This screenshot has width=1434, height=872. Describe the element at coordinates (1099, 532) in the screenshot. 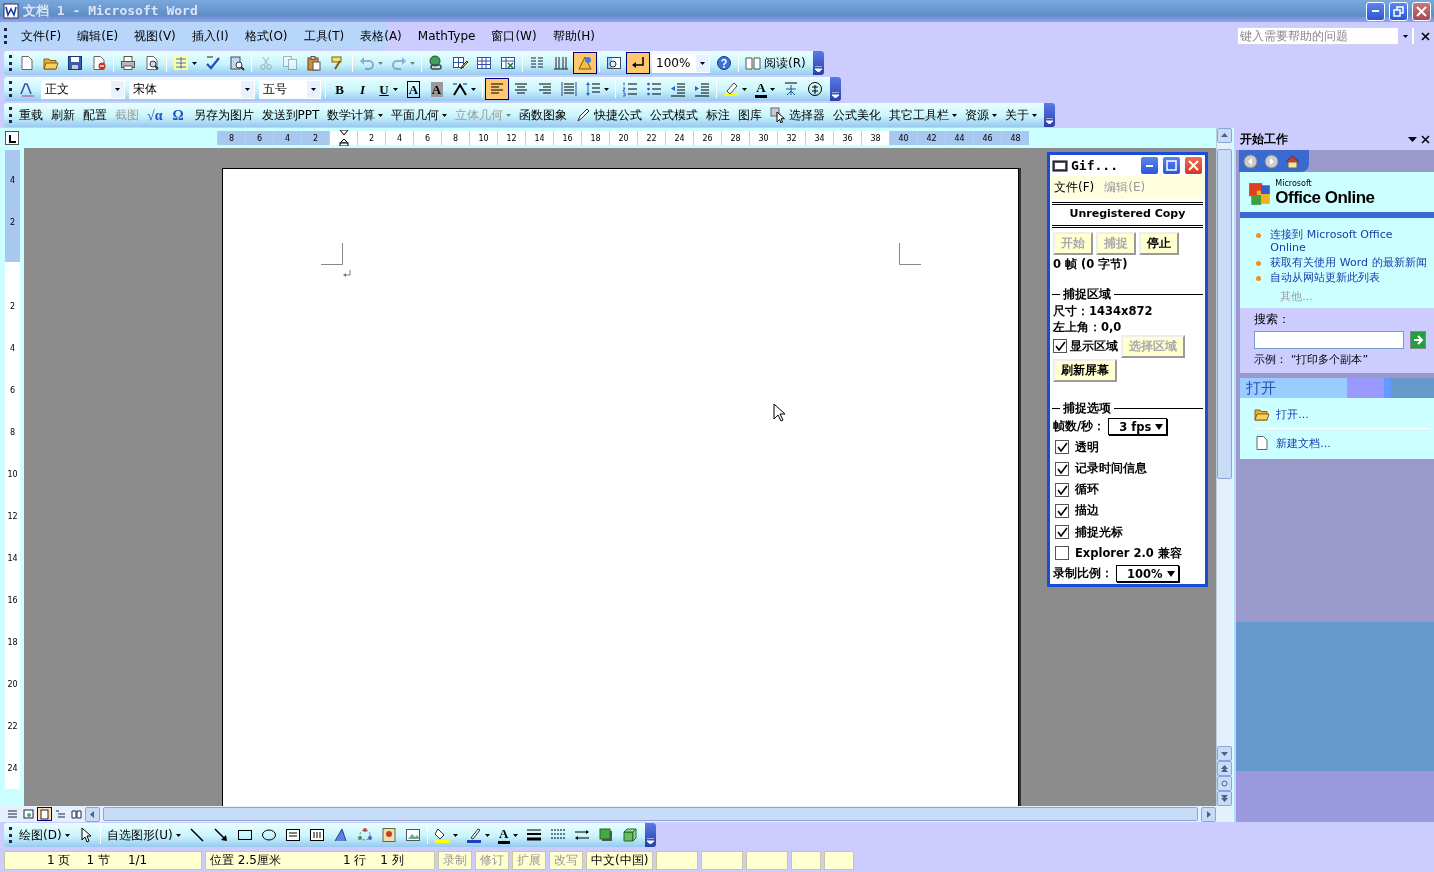

I see `checkbox-label: 捕捉光标` at that location.